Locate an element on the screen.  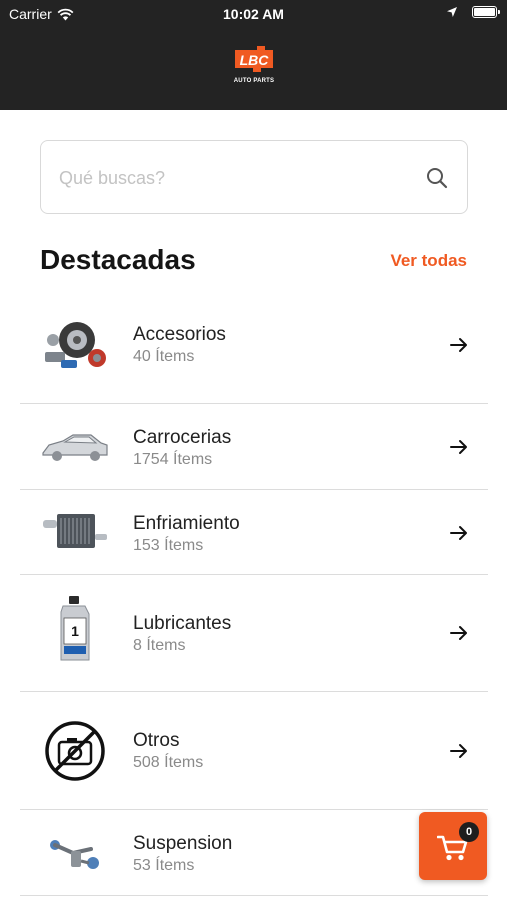
search-box is located at coordinates (254, 177).